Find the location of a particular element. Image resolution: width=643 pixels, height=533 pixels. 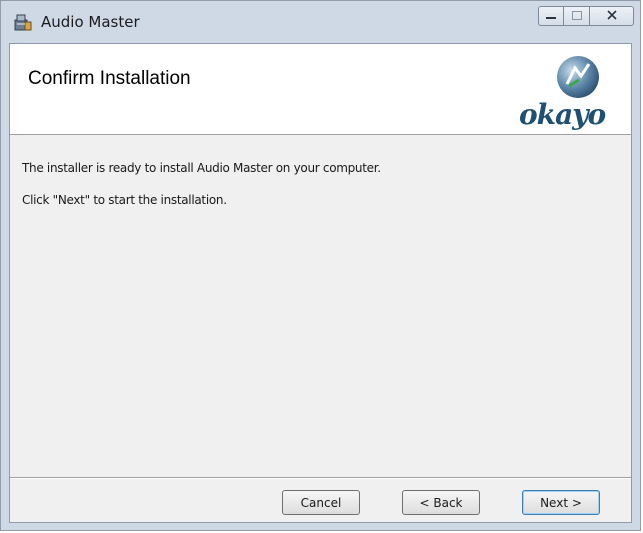

maximize-icon is located at coordinates (576, 16).